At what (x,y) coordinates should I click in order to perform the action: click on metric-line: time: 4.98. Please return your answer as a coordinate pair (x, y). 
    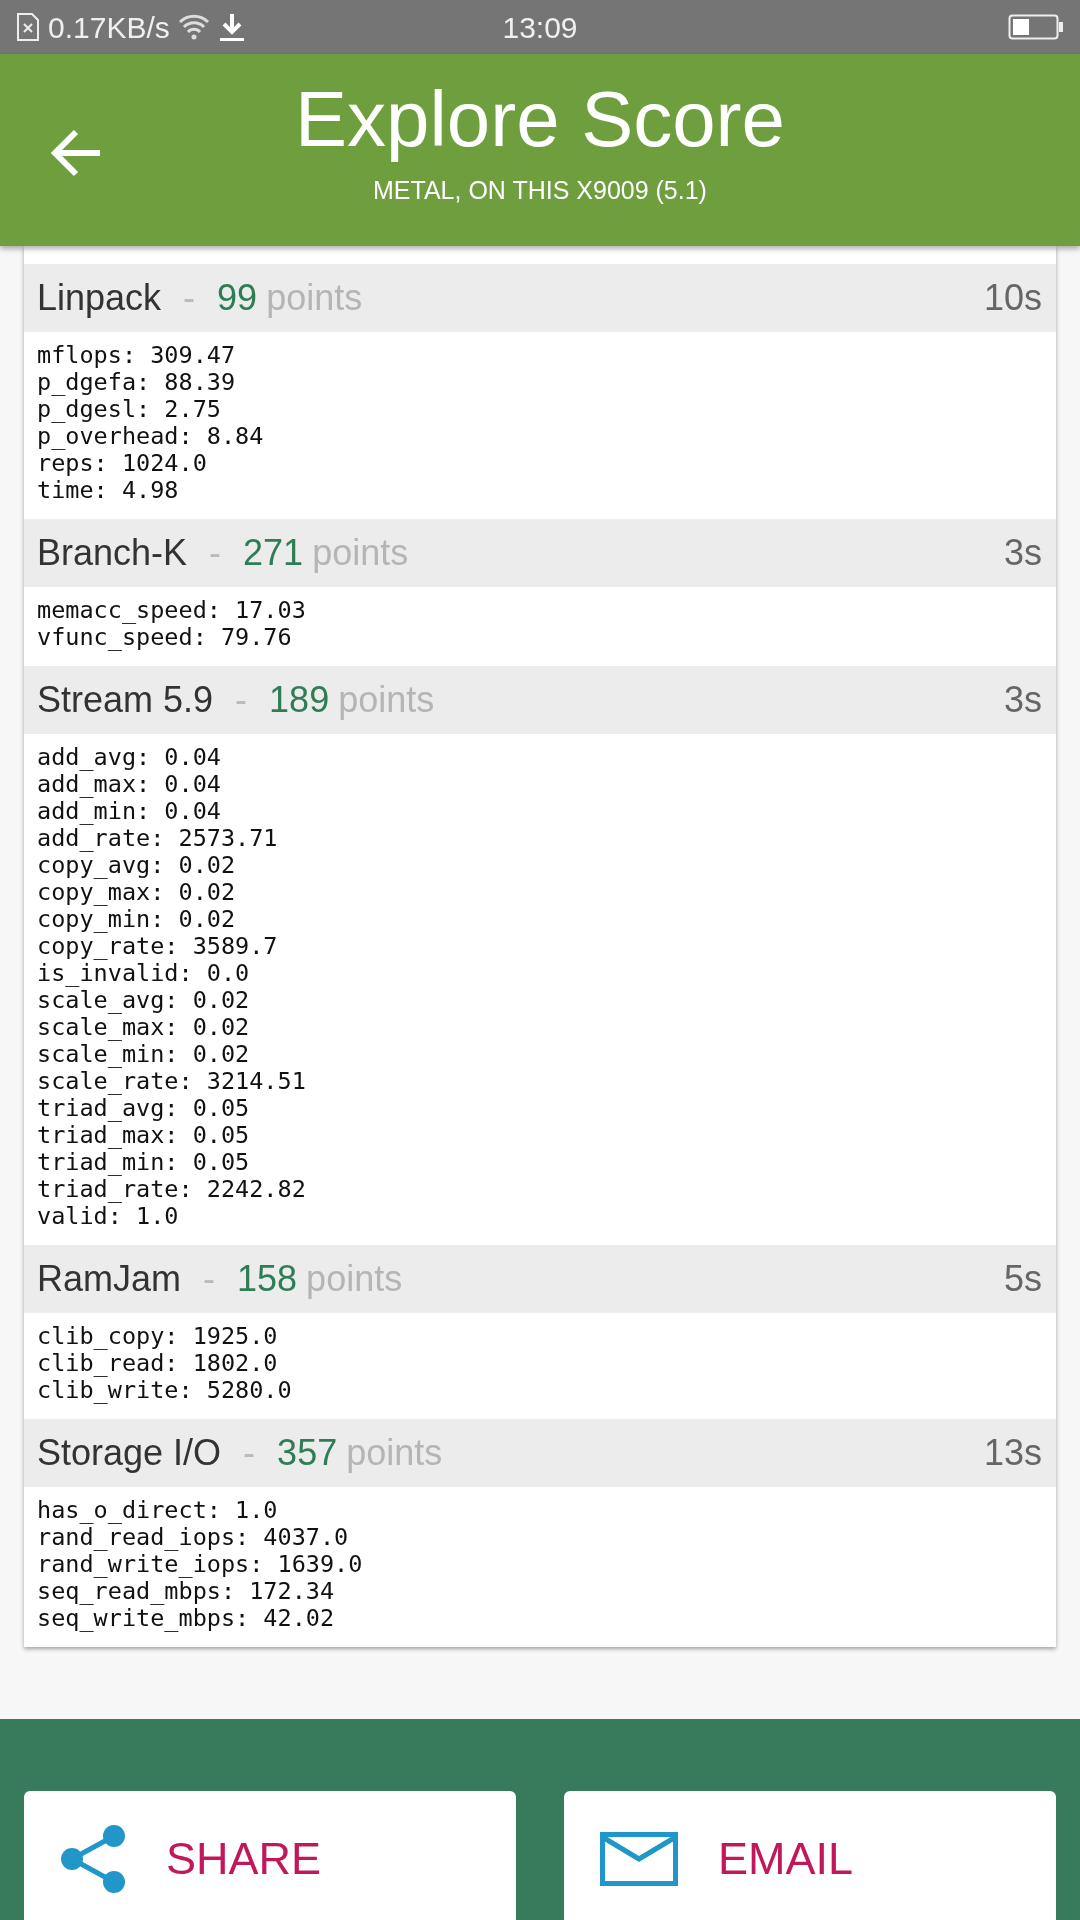
    Looking at the image, I should click on (108, 490).